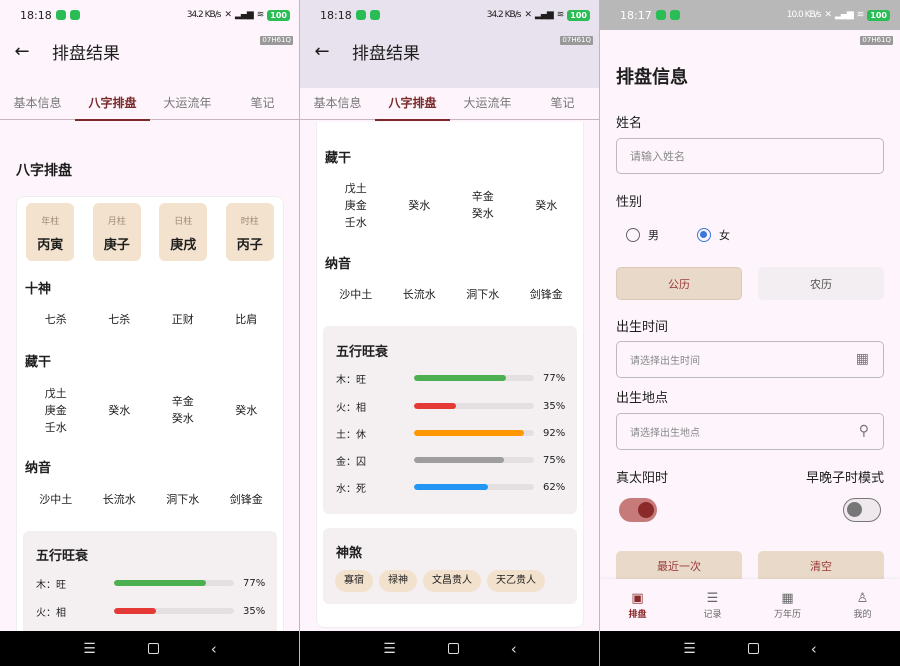 The height and width of the screenshot is (666, 900). I want to click on pillar-day: 日柱 庚戌, so click(183, 232).